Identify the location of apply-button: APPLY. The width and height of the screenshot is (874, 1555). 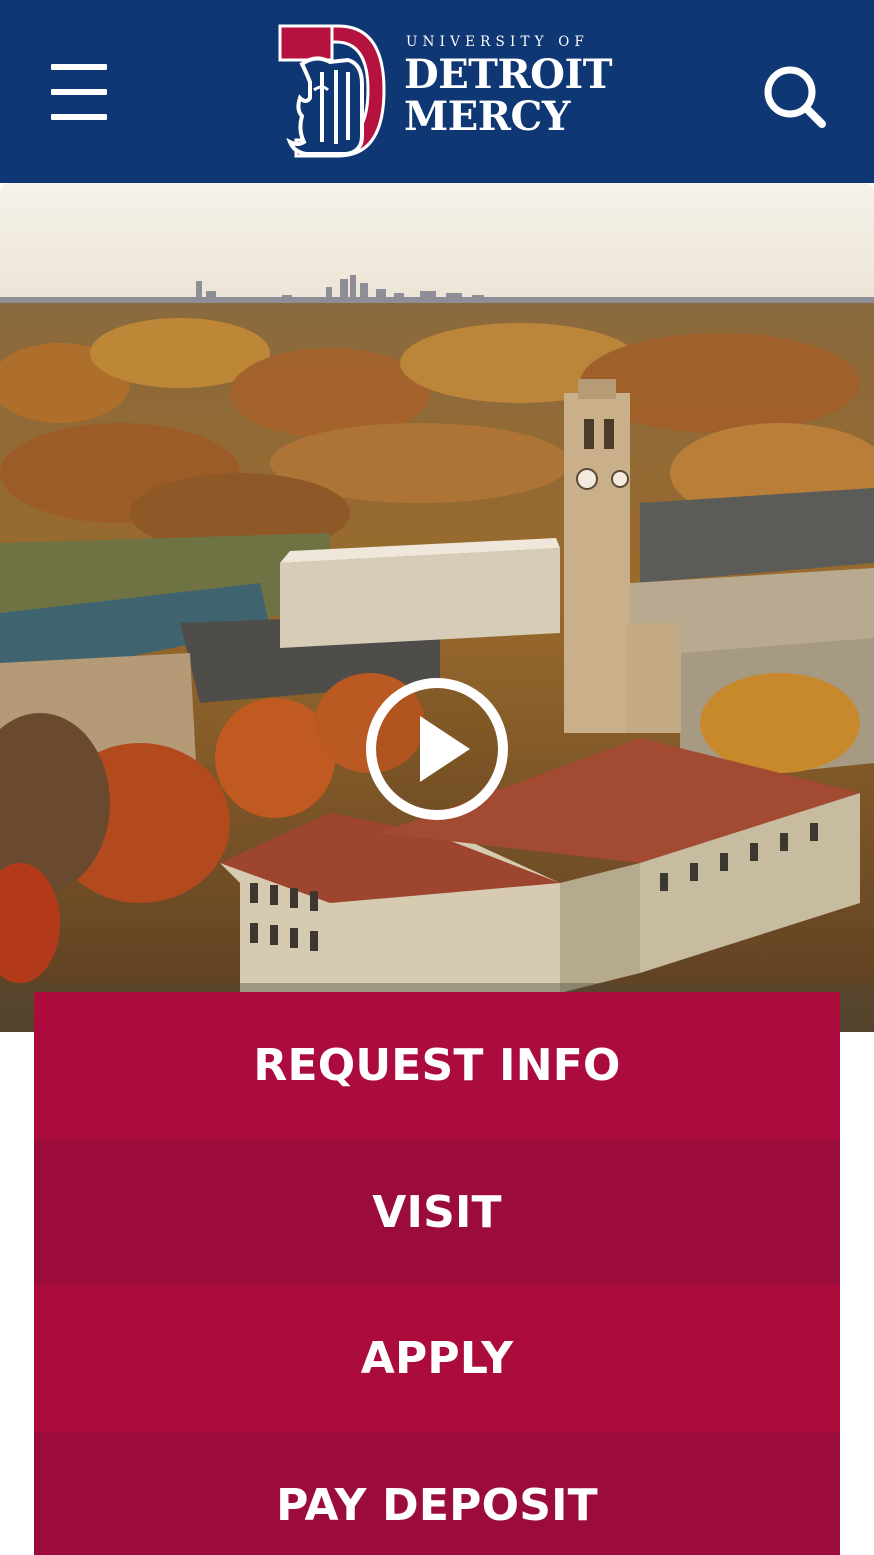
(437, 1358).